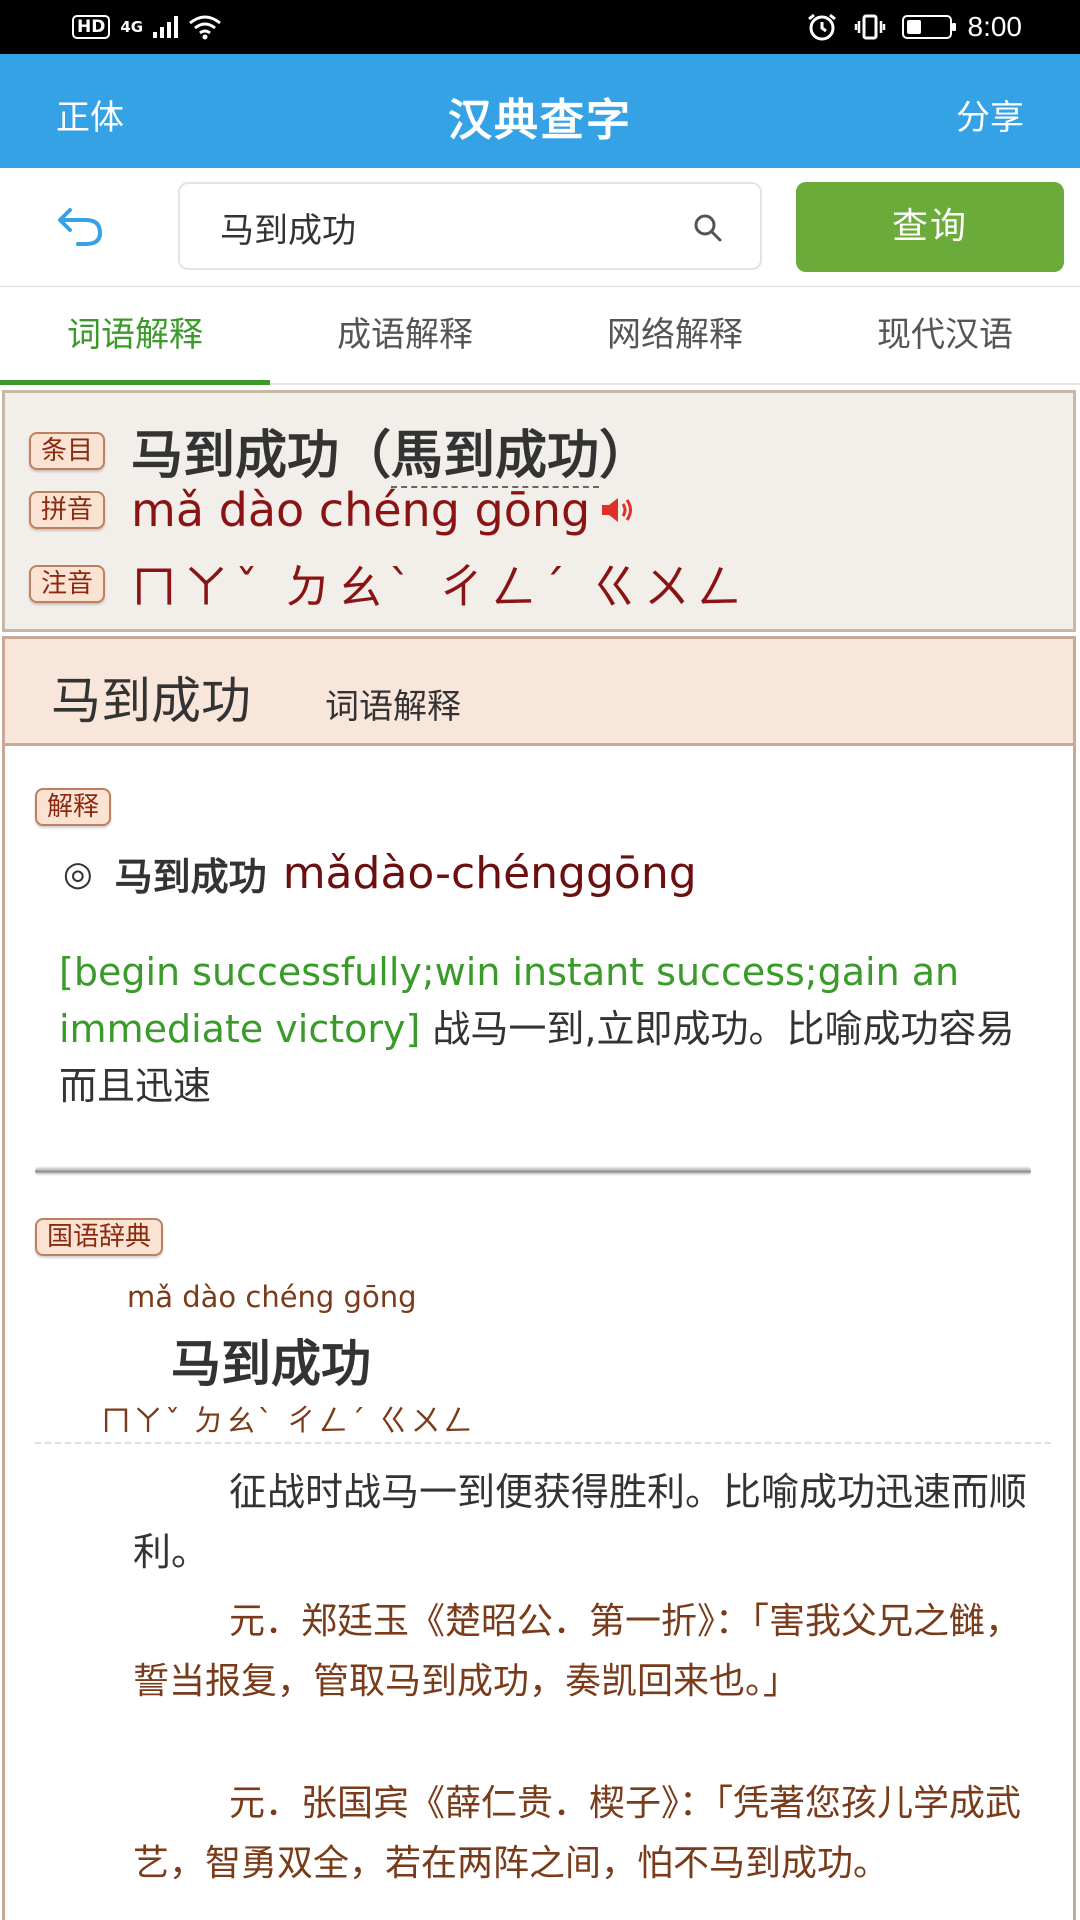 The image size is (1080, 1920). What do you see at coordinates (869, 27) in the screenshot?
I see `vibrate-icon` at bounding box center [869, 27].